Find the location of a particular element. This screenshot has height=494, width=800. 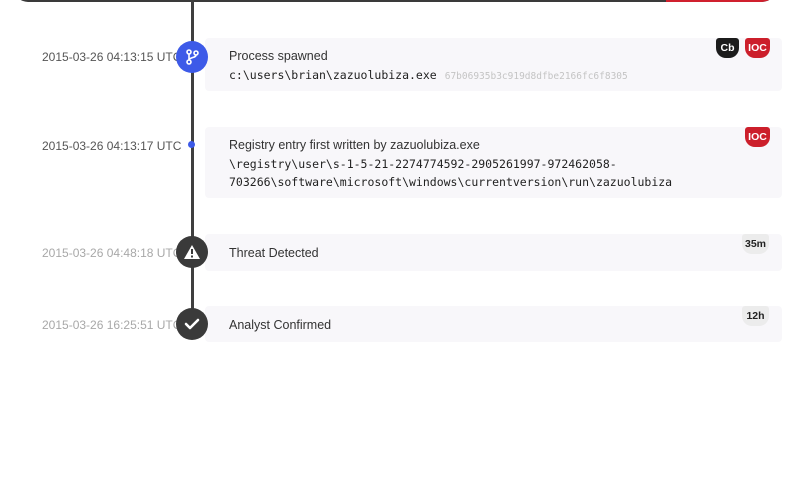

process-hash: 67b06935b3c919d8dfbe2166fc6f8305 is located at coordinates (536, 76).